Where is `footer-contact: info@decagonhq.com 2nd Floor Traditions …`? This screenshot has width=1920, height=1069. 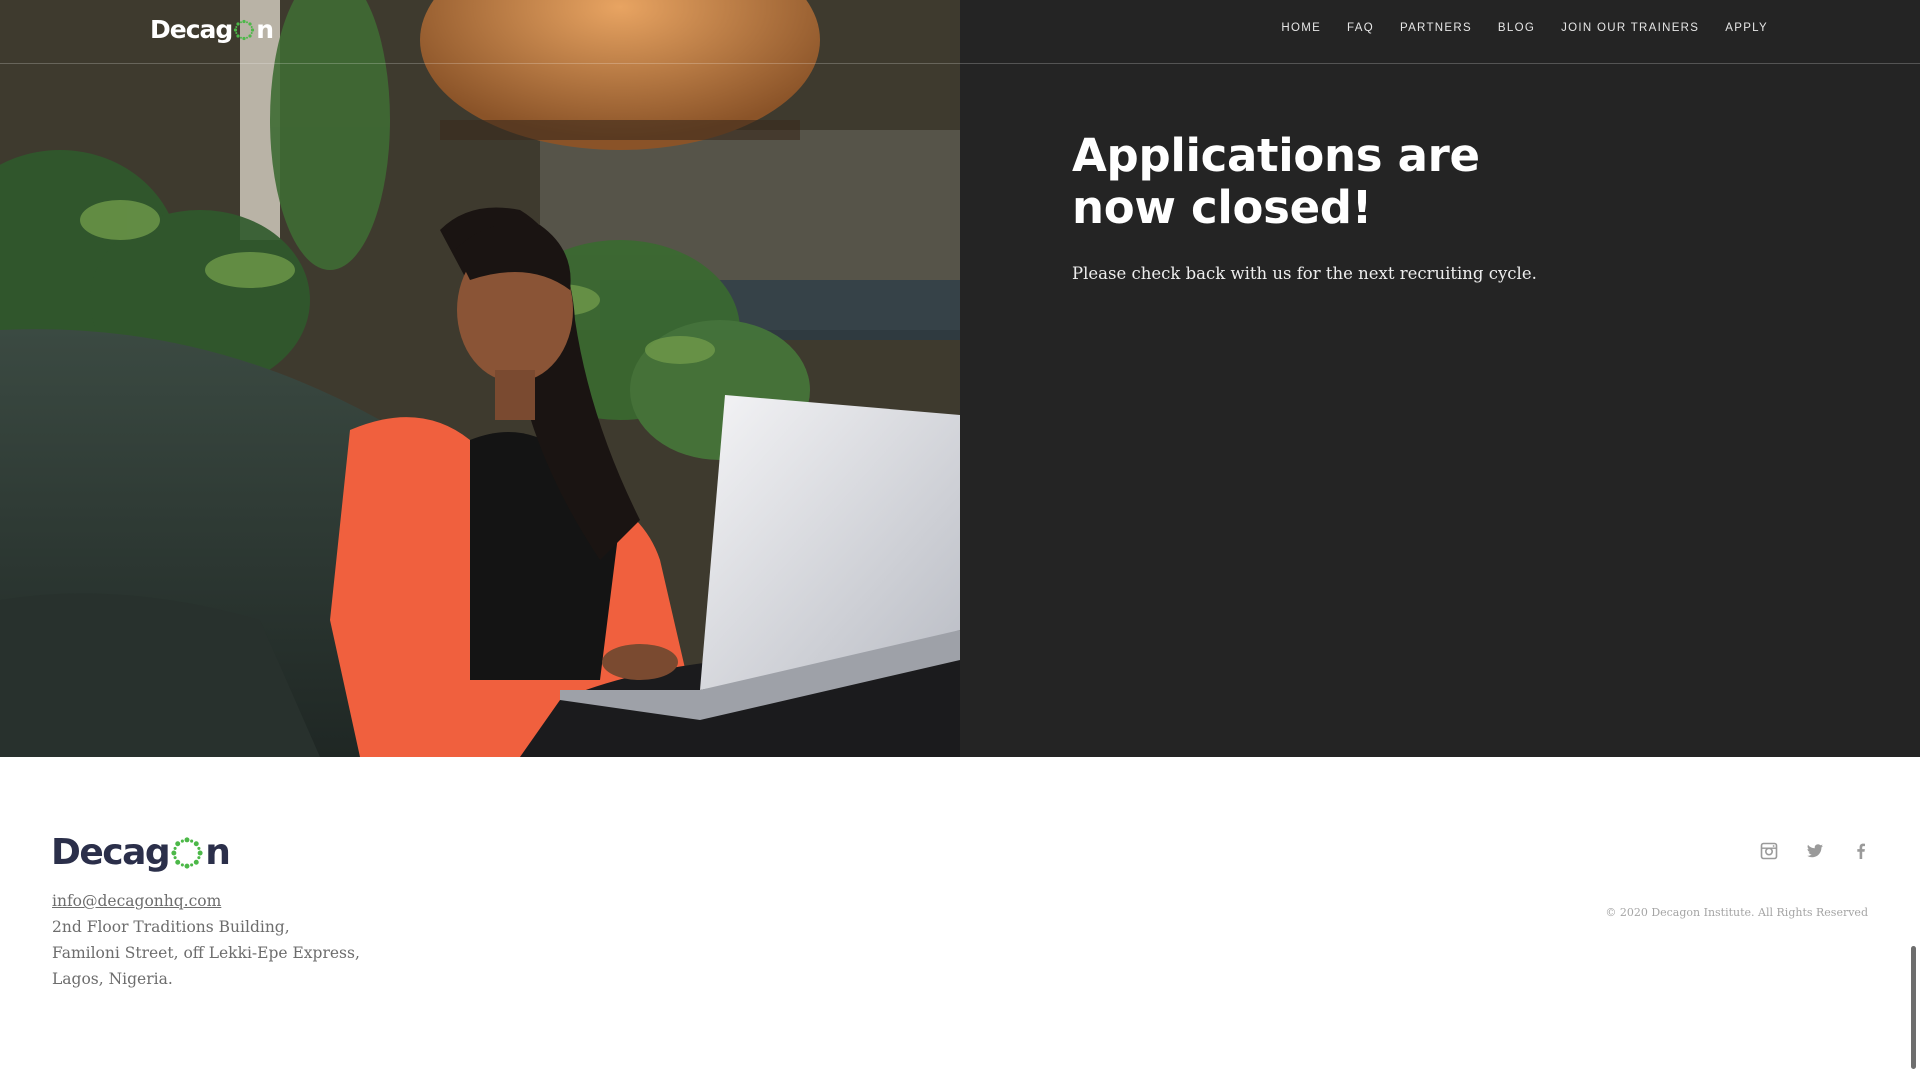
footer-contact: info@decagonhq.com 2nd Floor Traditions … is located at coordinates (206, 940).